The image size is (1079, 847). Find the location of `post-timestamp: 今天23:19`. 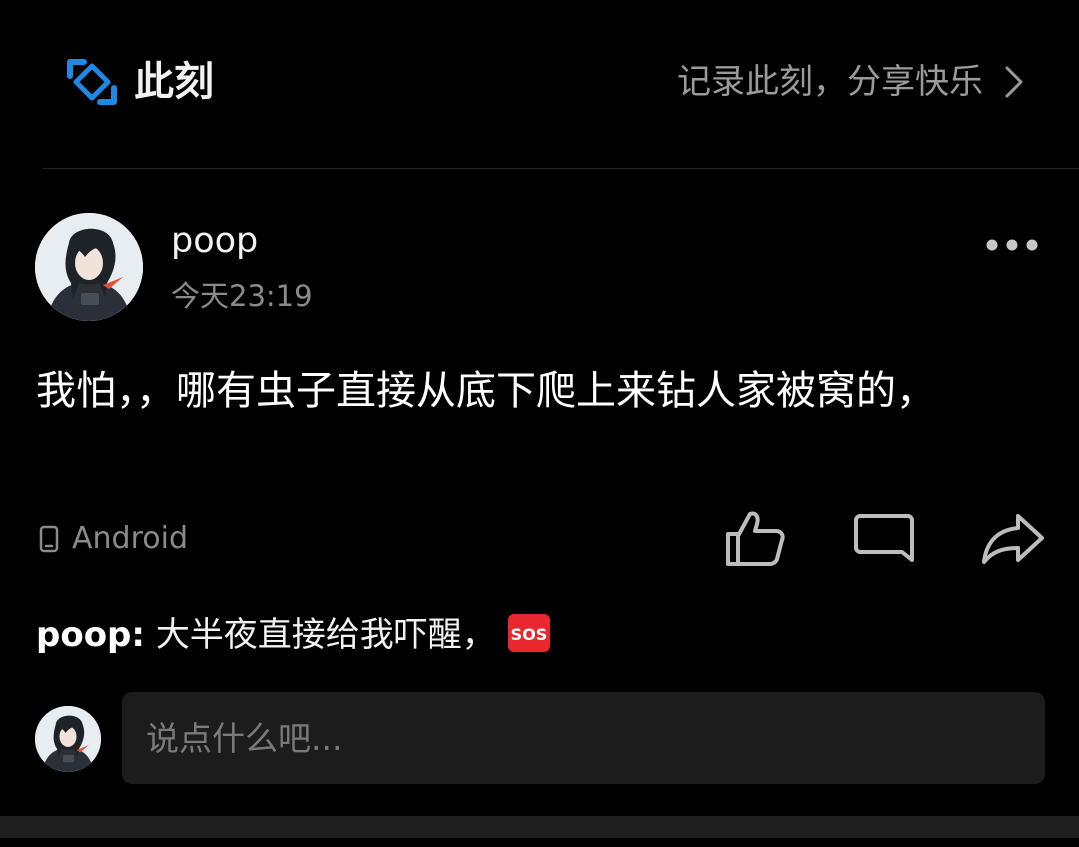

post-timestamp: 今天23:19 is located at coordinates (242, 296).